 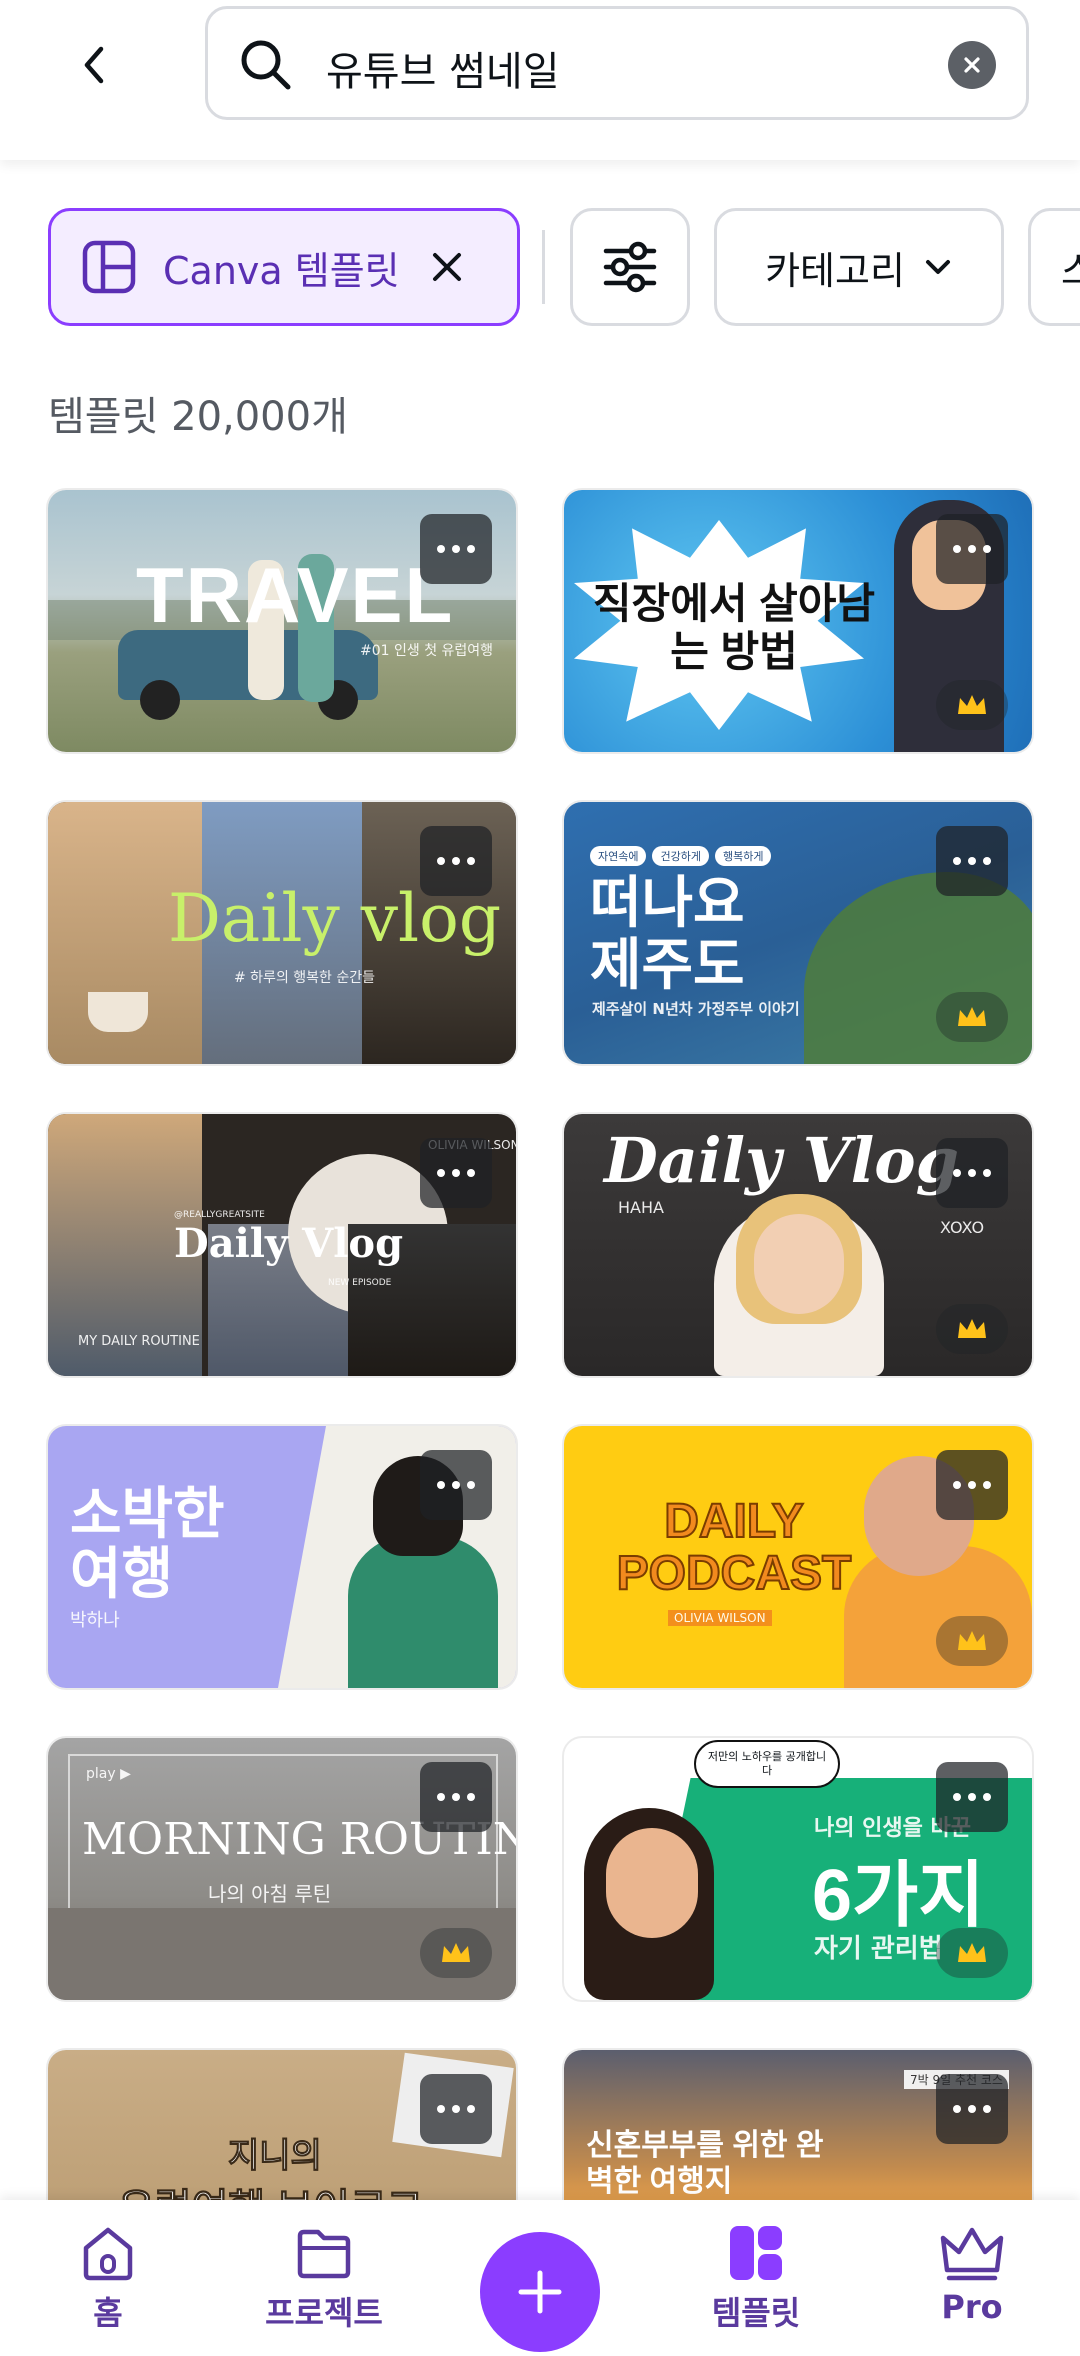 I want to click on canva-chip-label: Canva 템플릿, so click(x=281, y=270).